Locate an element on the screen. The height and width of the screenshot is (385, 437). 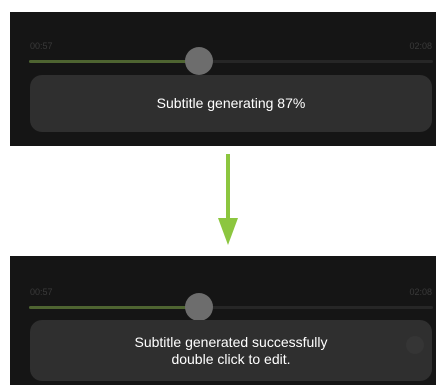
toast-message: Subtitle generating 87% is located at coordinates (231, 103).